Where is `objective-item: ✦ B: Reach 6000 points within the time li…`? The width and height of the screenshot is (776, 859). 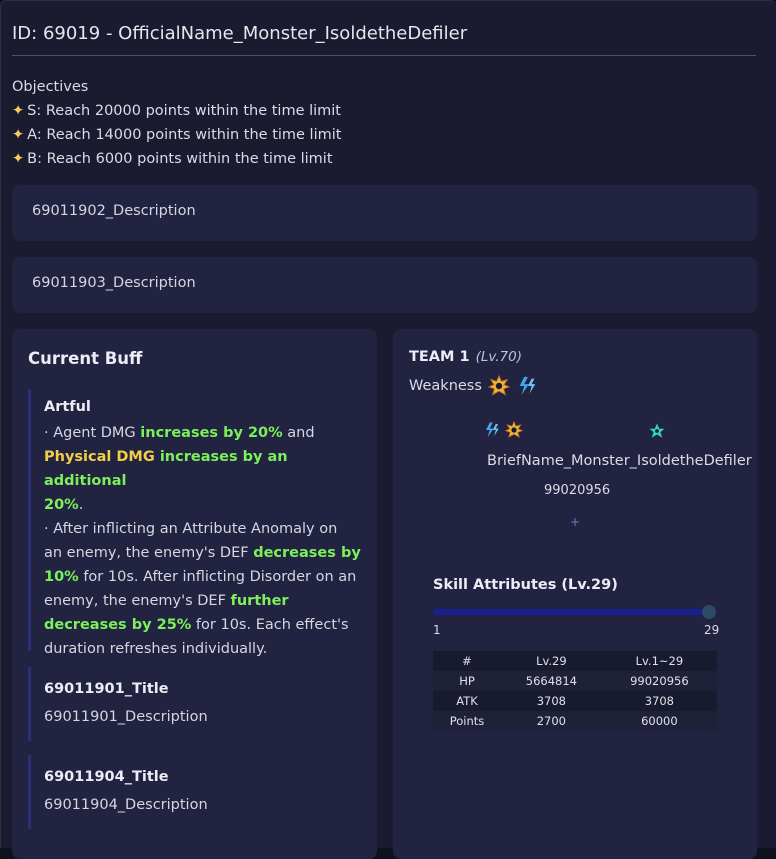 objective-item: ✦ B: Reach 6000 points within the time li… is located at coordinates (172, 159).